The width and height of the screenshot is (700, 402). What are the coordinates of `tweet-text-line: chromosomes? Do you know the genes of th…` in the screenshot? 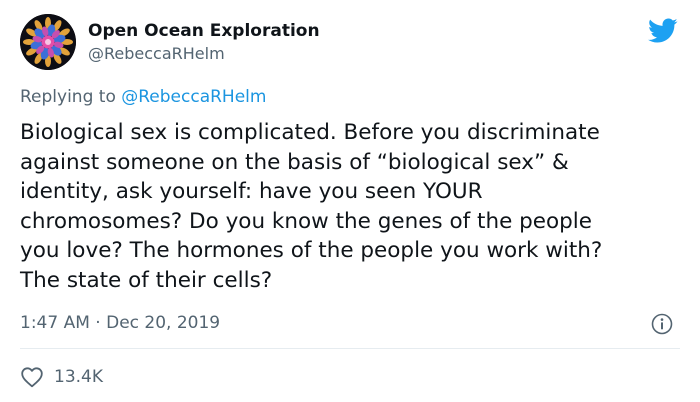 It's located at (306, 221).